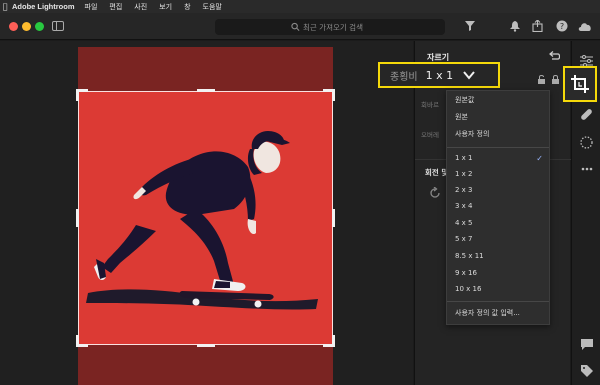  Describe the element at coordinates (555, 80) in the screenshot. I see `lock-icon` at that location.